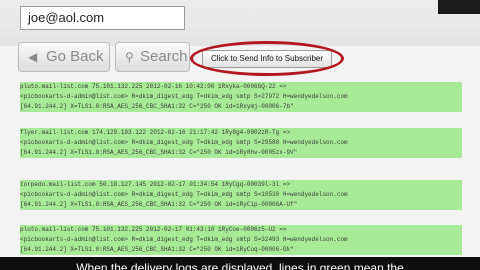 The height and width of the screenshot is (270, 480). I want to click on send-info-button: Click to Send Info to Subscriber, so click(267, 59).